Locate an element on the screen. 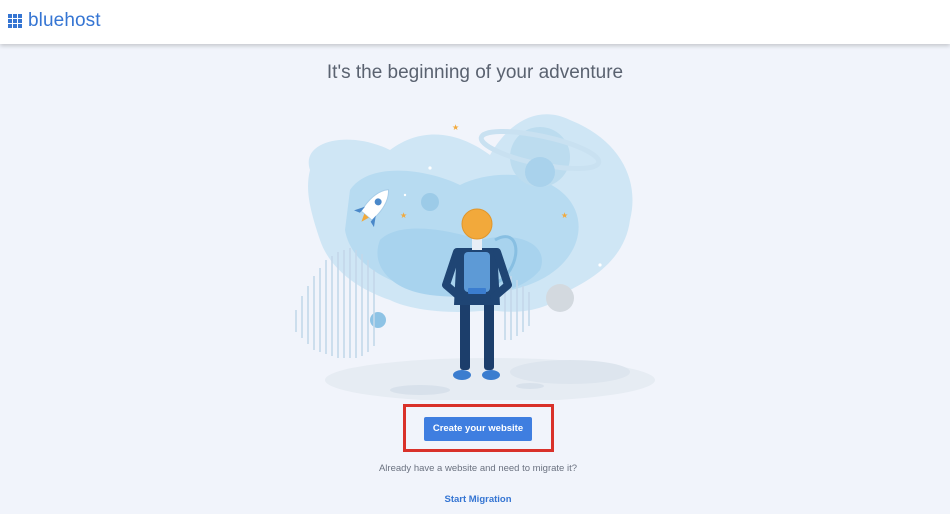 This screenshot has height=514, width=950. create-website-button: Create your website is located at coordinates (478, 429).